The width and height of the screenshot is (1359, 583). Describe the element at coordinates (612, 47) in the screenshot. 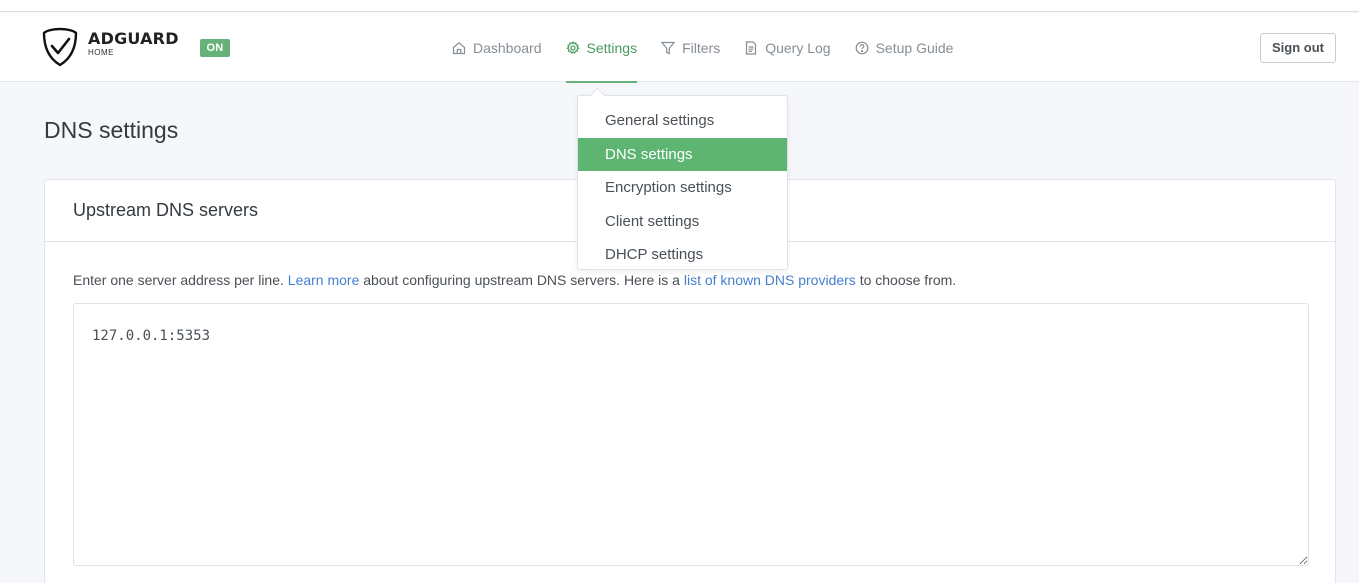

I see `nav-settings-label: Settings` at that location.